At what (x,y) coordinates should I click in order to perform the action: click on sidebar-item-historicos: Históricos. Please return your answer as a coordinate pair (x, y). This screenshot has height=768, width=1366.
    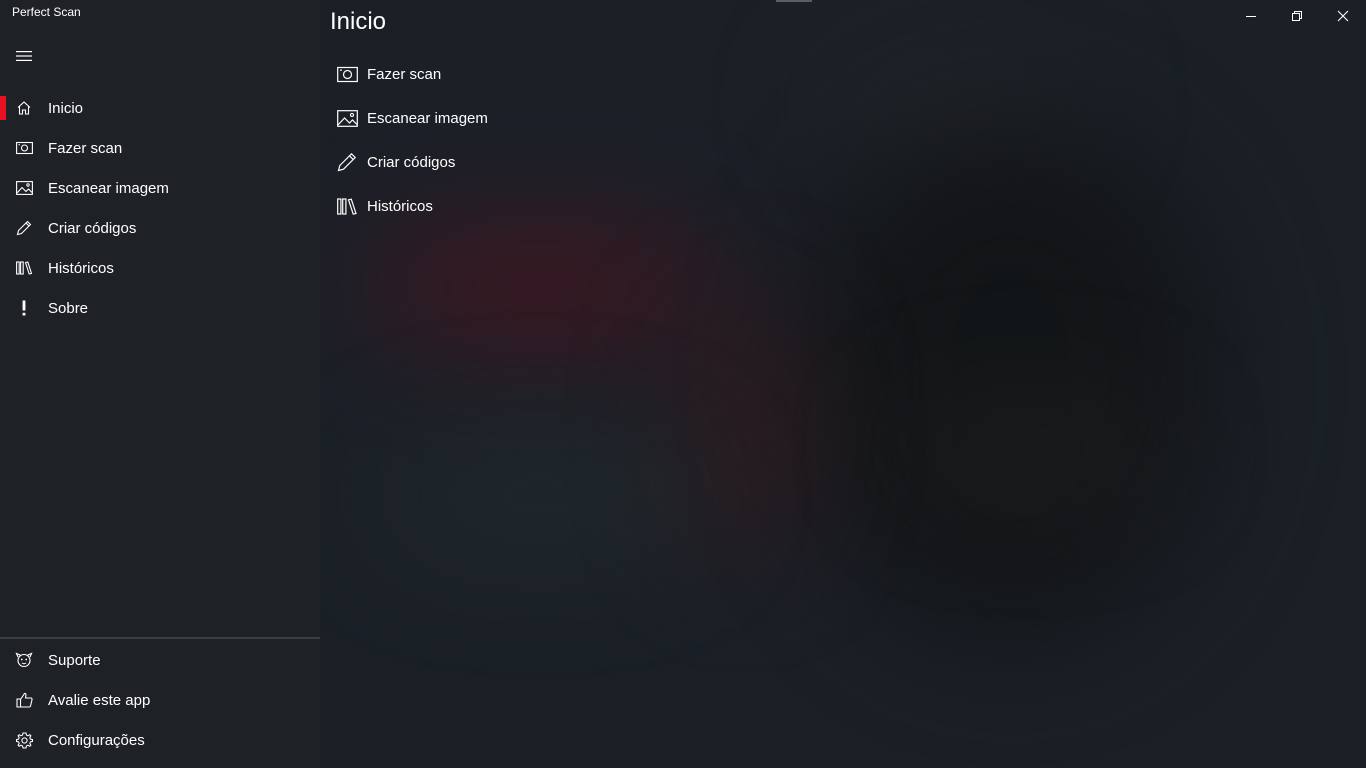
    Looking at the image, I should click on (160, 268).